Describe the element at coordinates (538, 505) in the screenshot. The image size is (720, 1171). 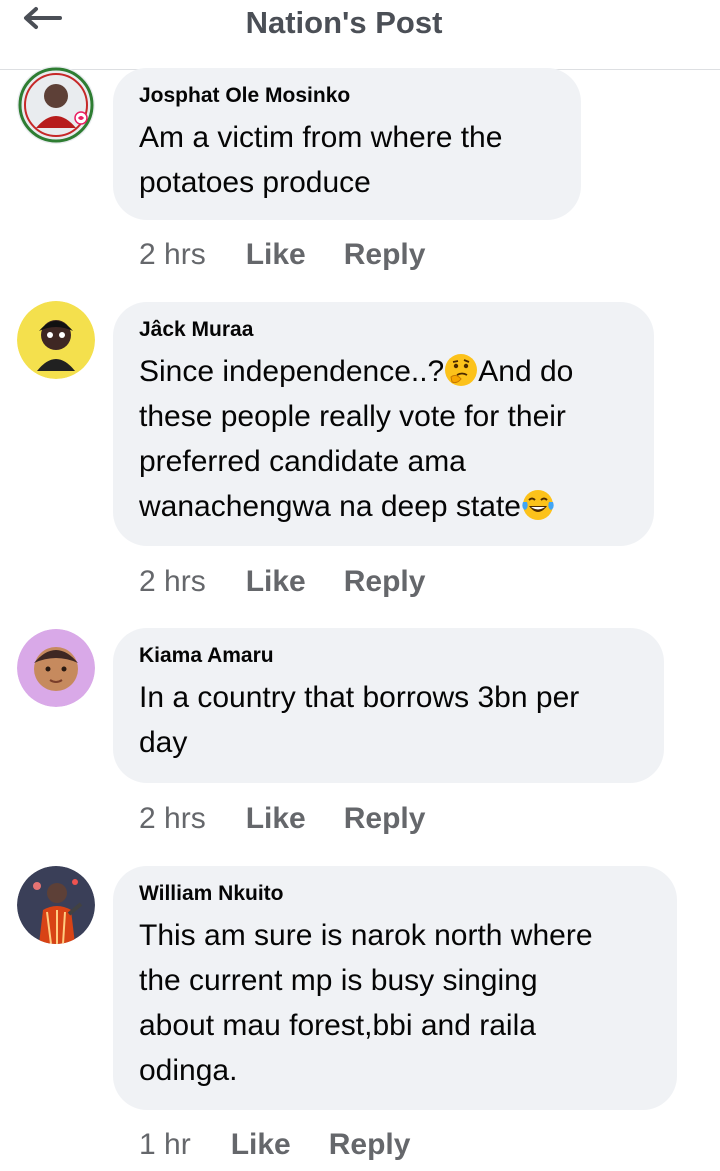
I see `tears-of-joy-emoji` at that location.